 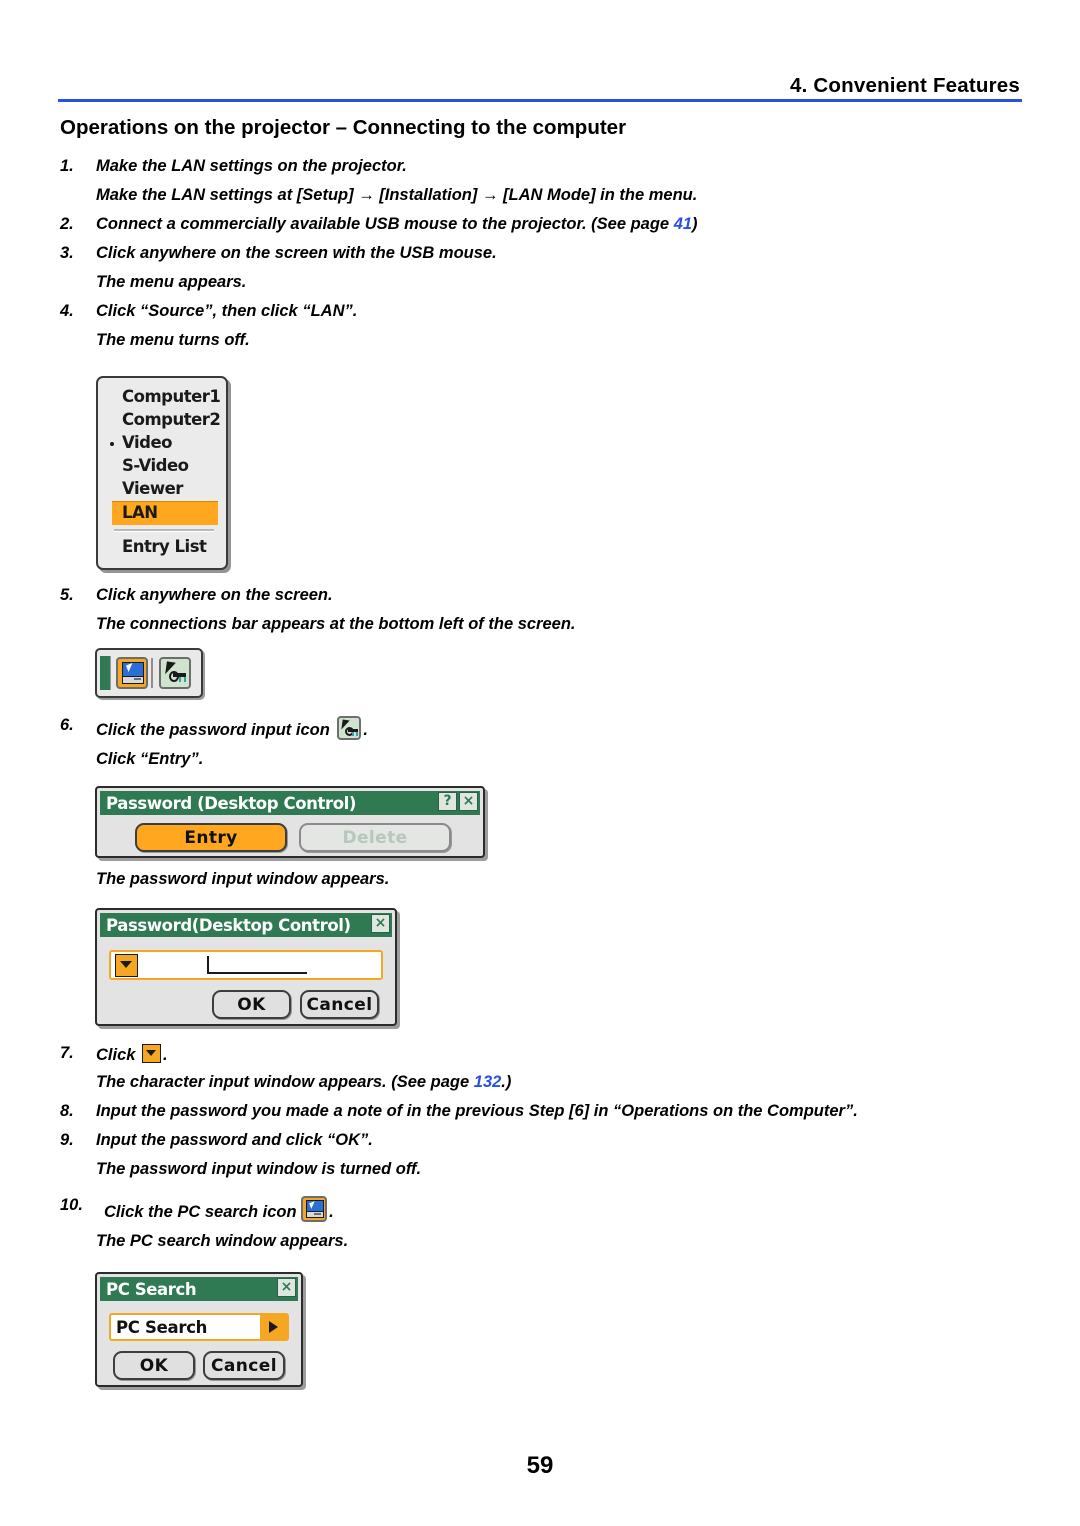 What do you see at coordinates (234, 1140) in the screenshot?
I see `step-9-text: Input the password and click “OK”.` at bounding box center [234, 1140].